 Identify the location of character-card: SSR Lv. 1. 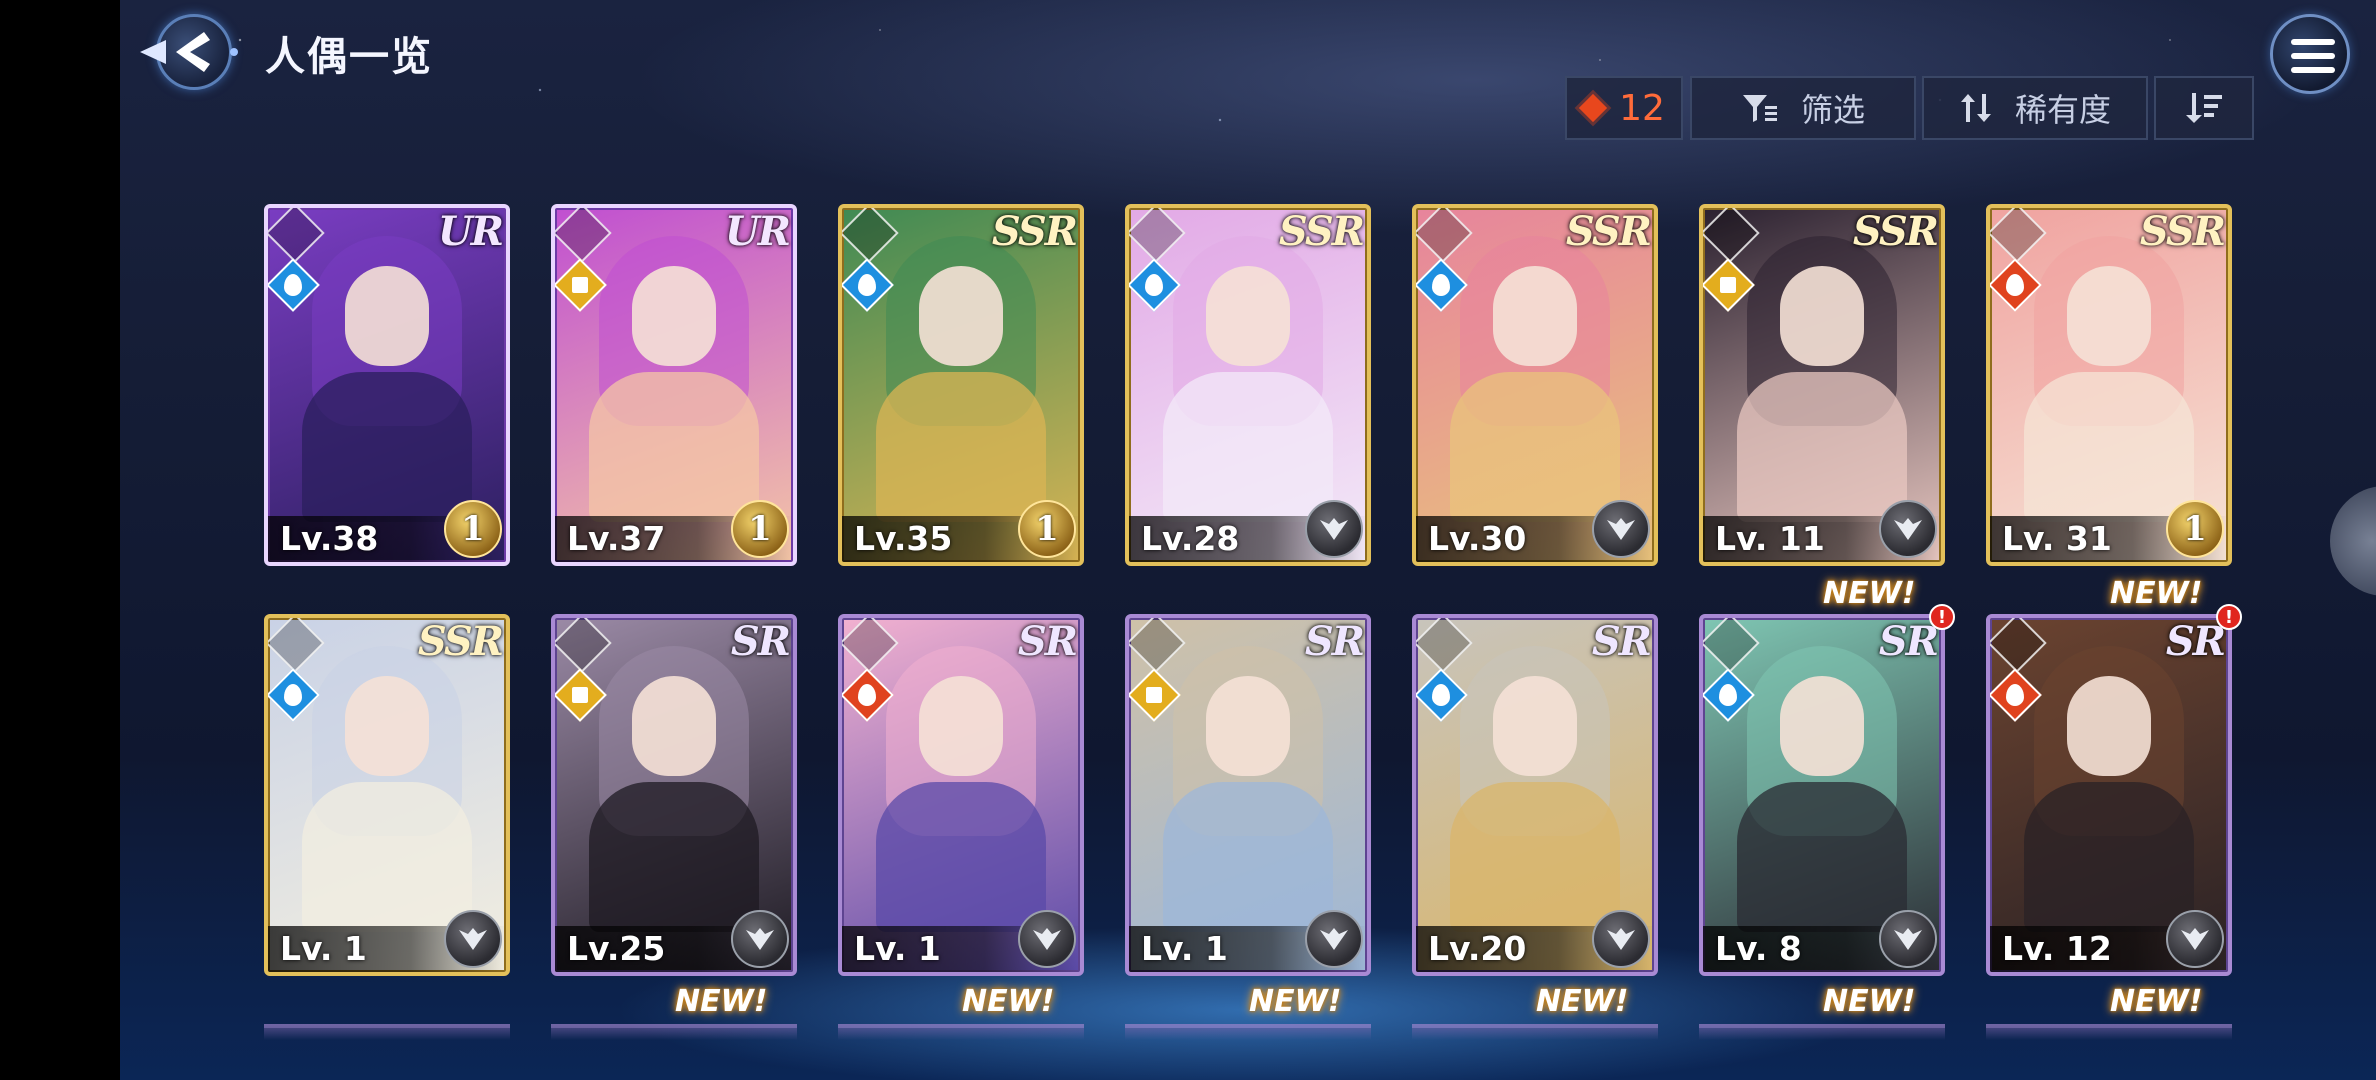
(387, 795).